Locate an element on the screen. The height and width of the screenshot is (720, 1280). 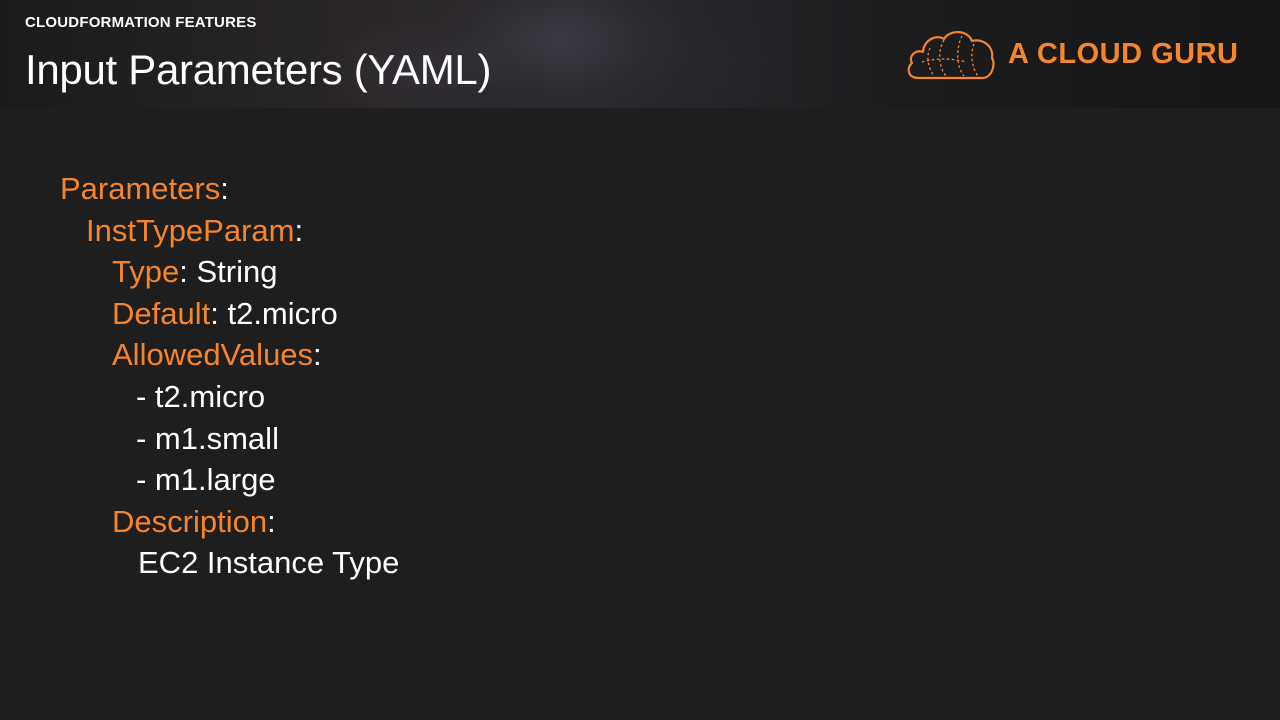
code-line-param-name: InstTypeParam: is located at coordinates (195, 230).